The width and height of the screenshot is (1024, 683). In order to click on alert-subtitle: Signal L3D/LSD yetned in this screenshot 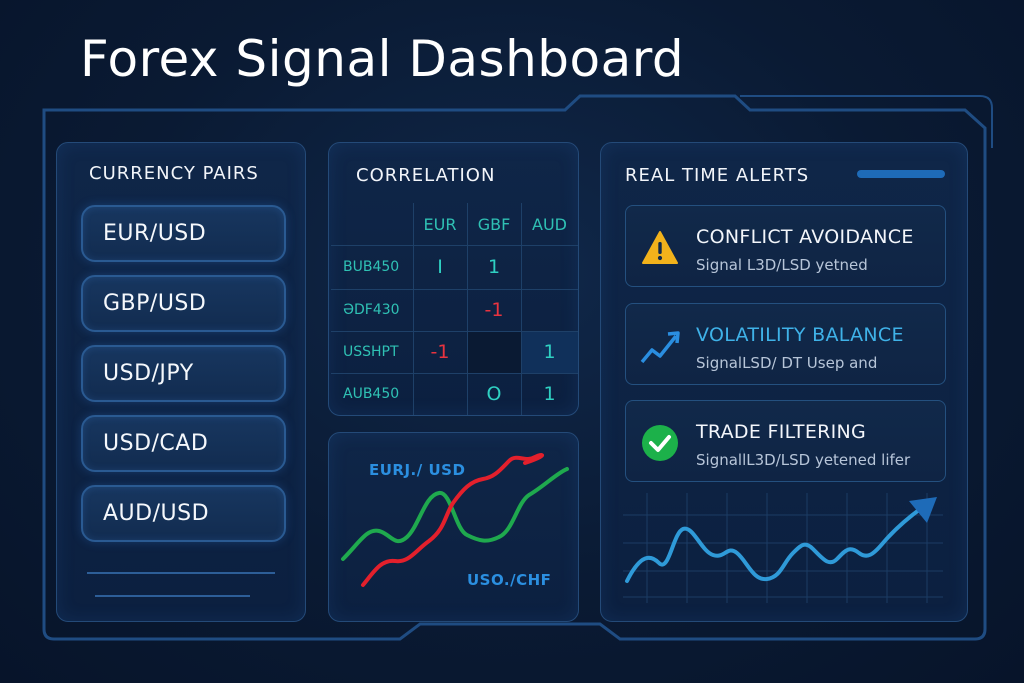, I will do `click(782, 265)`.